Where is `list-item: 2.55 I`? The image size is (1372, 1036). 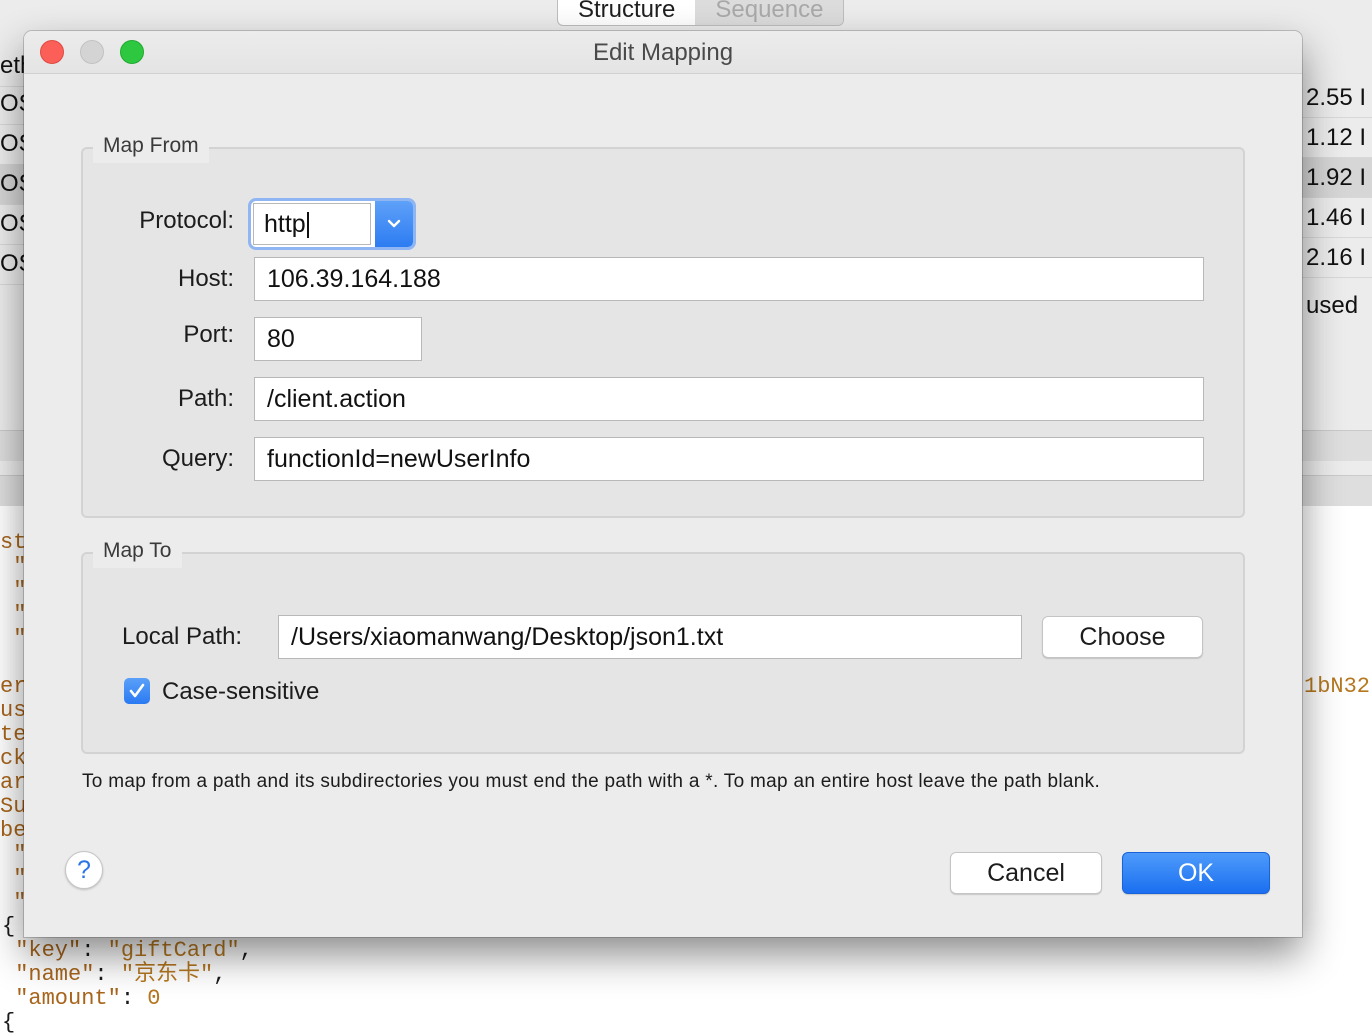 list-item: 2.55 I is located at coordinates (1337, 98).